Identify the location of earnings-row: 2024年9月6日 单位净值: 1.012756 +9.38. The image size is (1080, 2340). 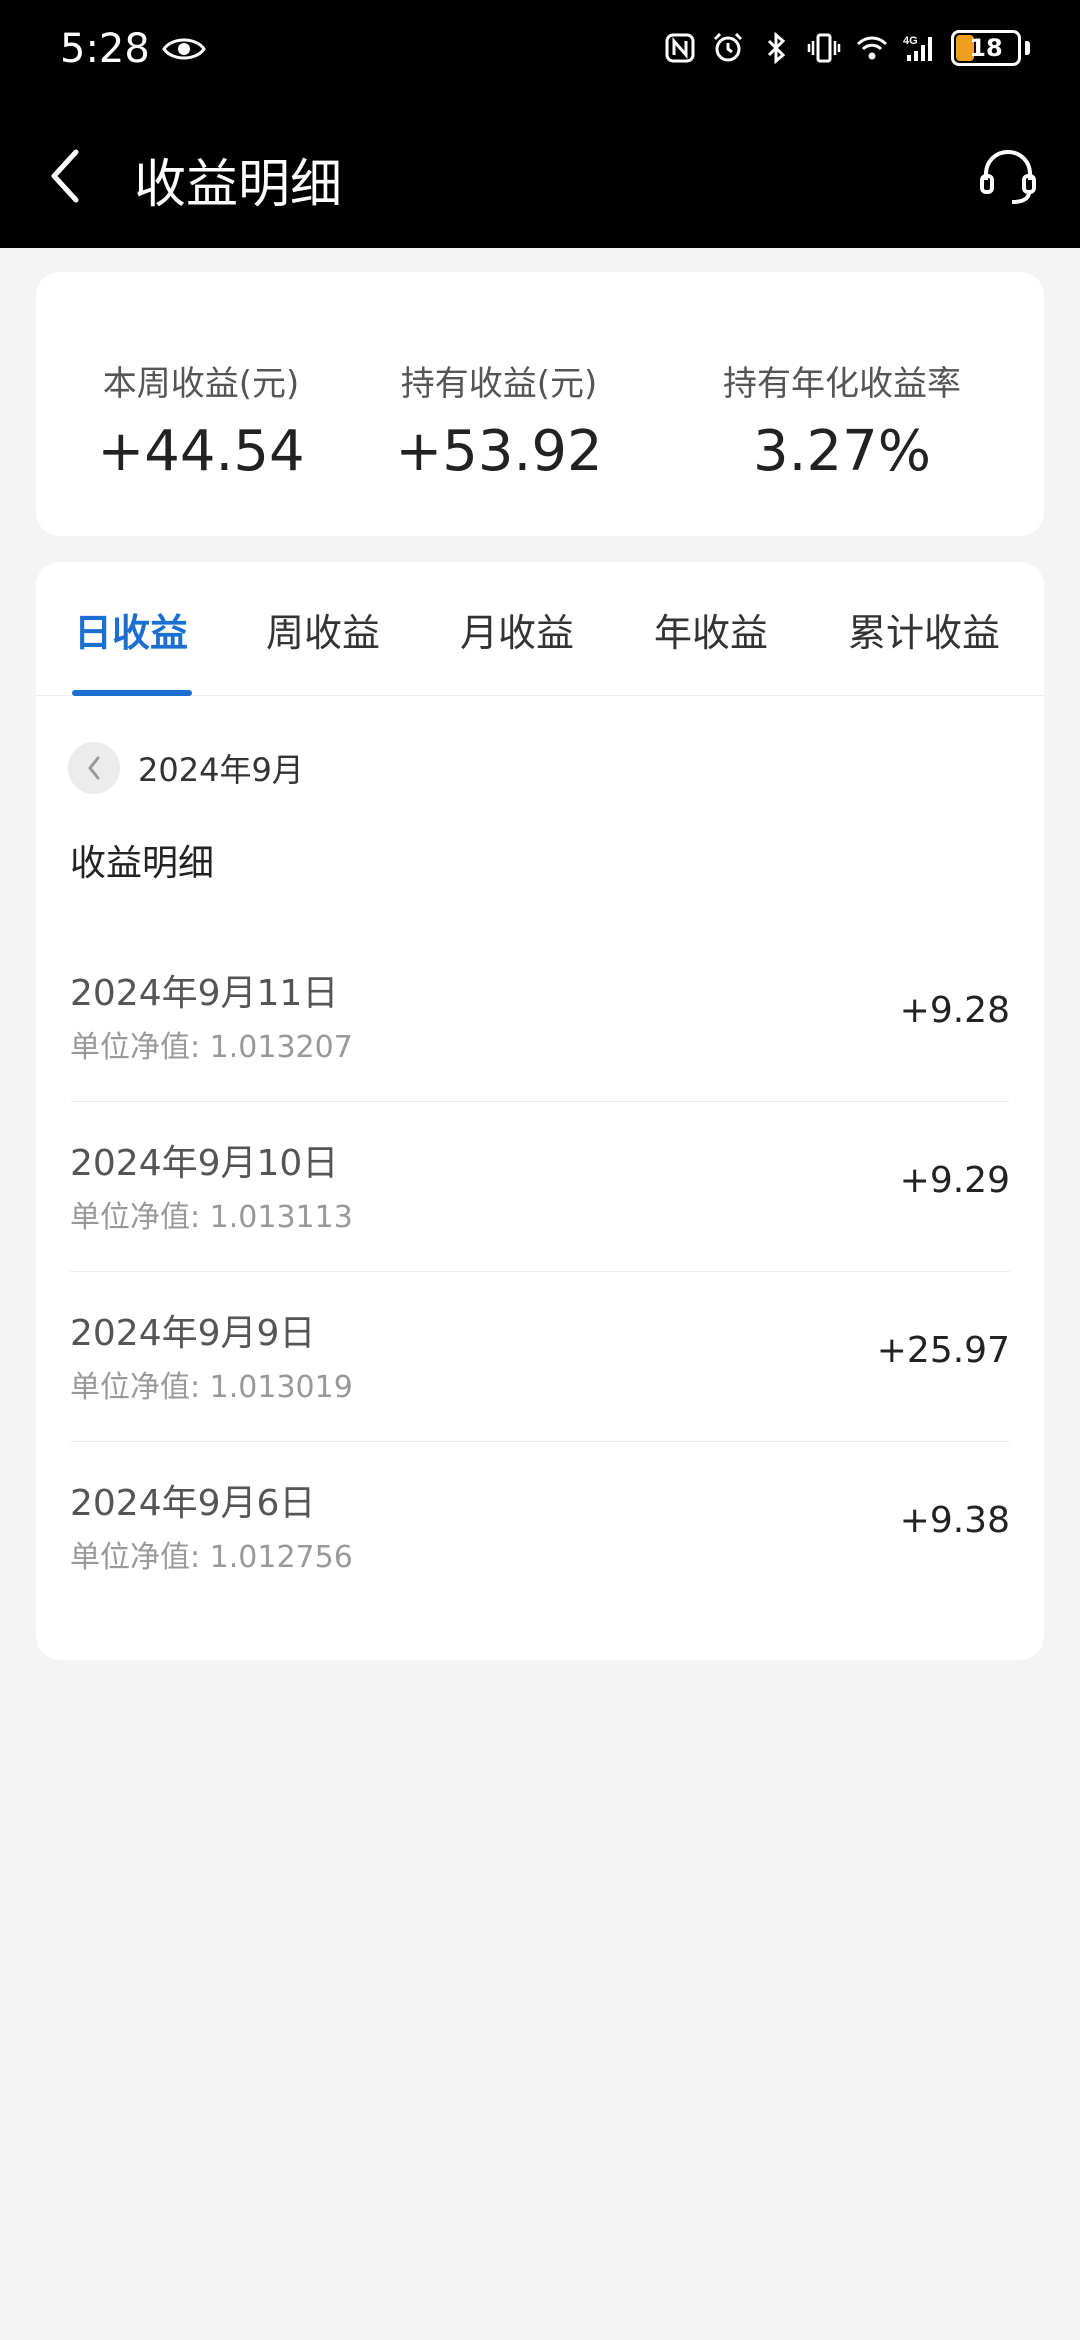
(540, 1527).